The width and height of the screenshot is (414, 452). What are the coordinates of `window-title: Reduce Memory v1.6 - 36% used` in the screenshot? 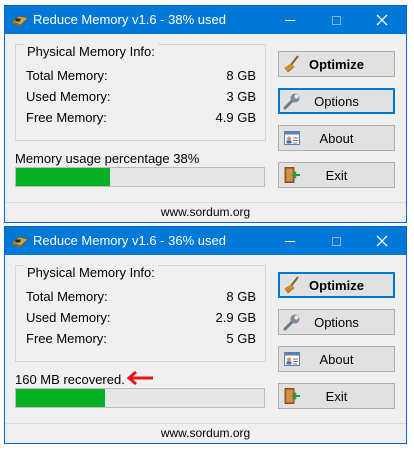 It's located at (129, 240).